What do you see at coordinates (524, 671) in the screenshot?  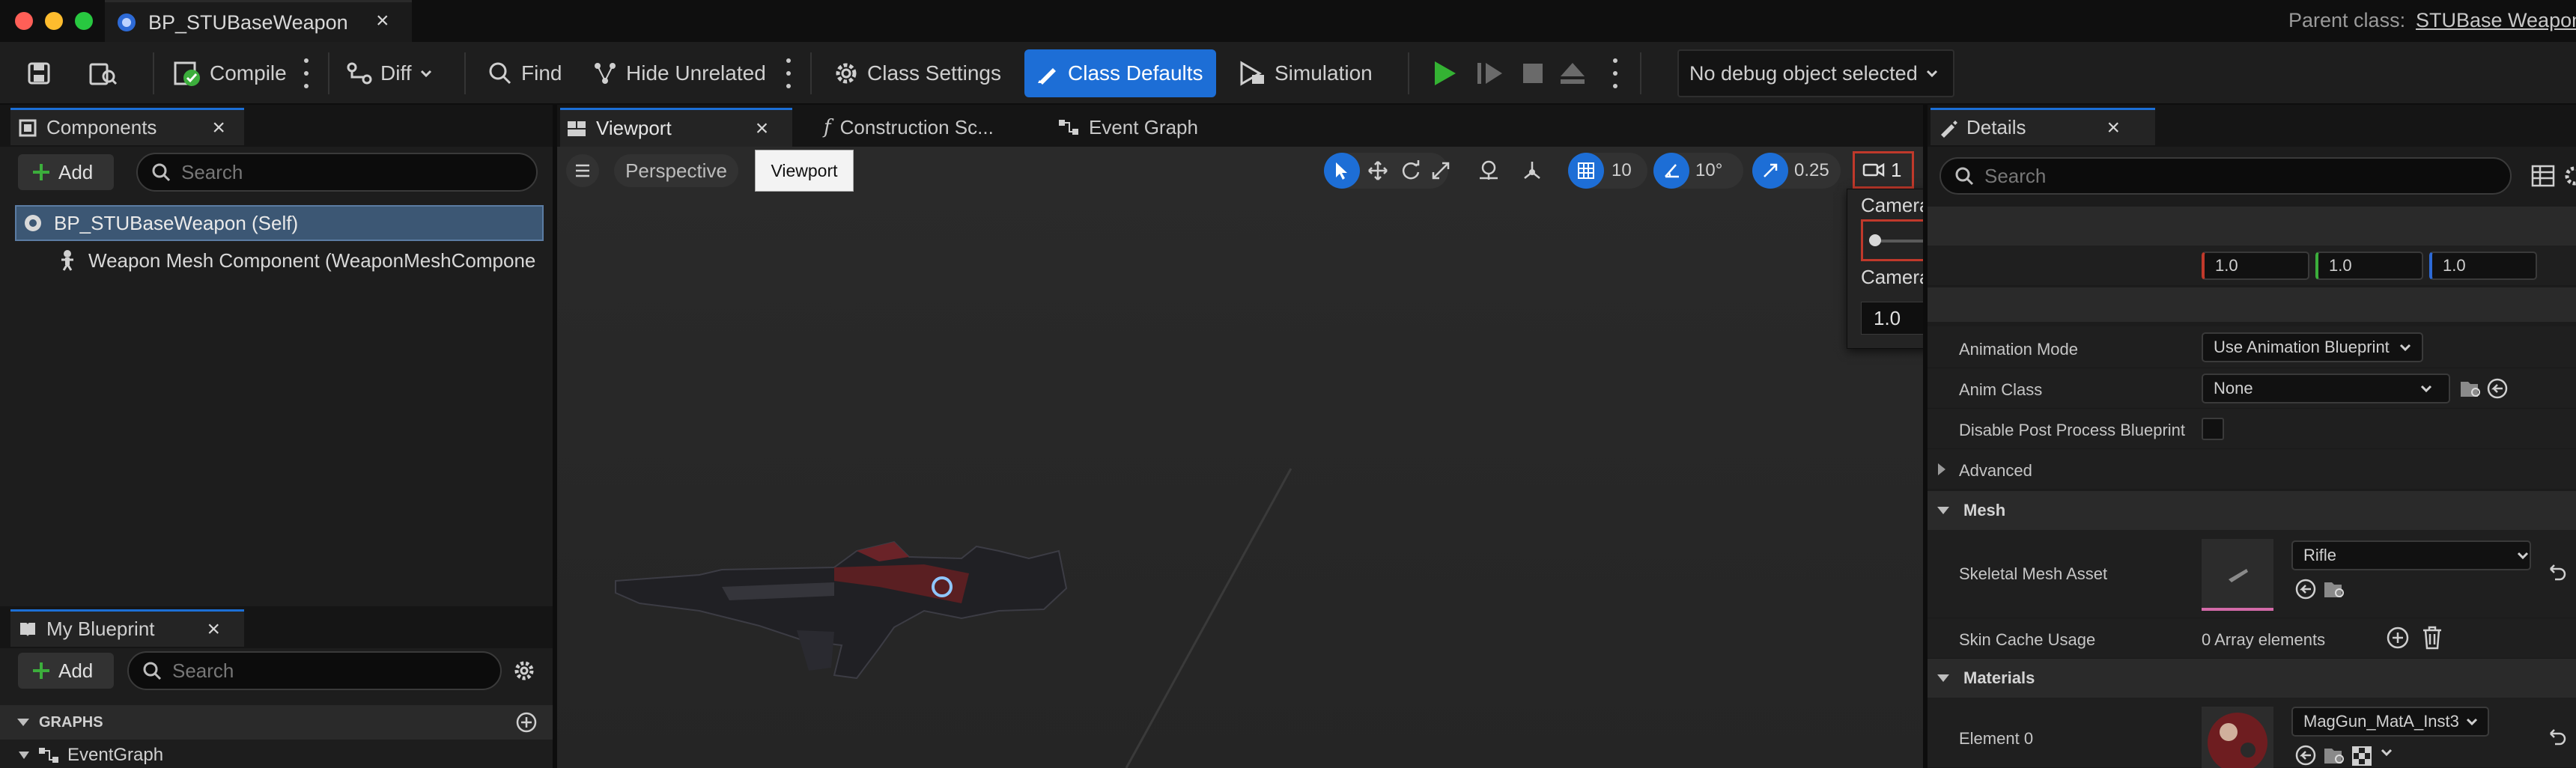 I see `settings-gear-icon` at bounding box center [524, 671].